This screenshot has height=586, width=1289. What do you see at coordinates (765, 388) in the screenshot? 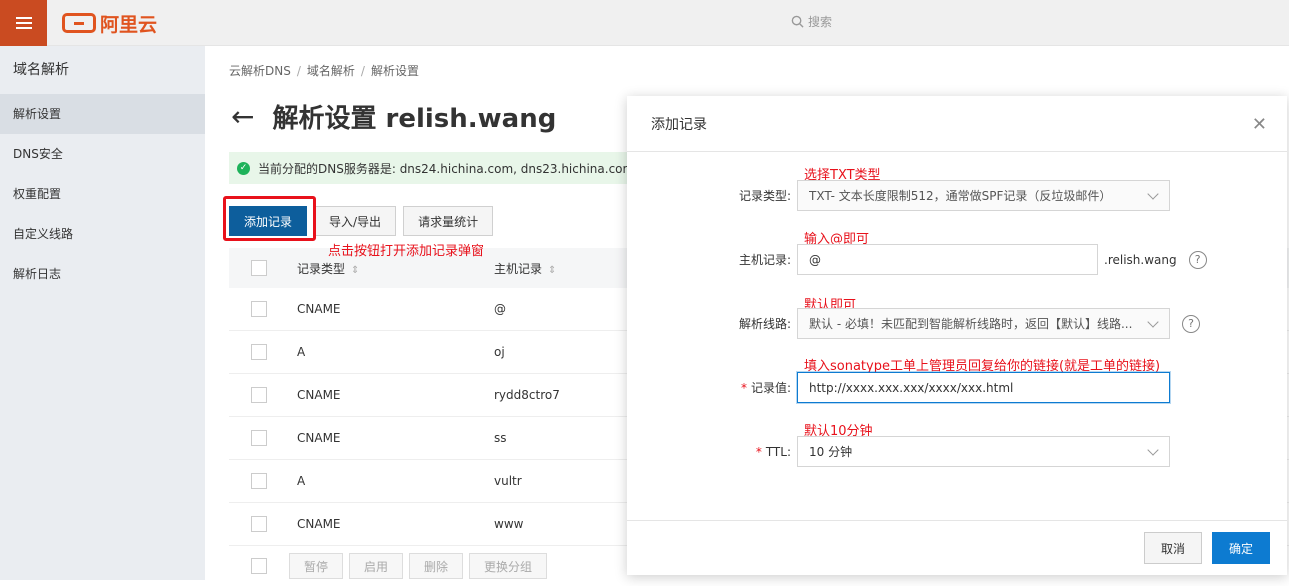
I see `record-value-label: * 记录值:` at bounding box center [765, 388].